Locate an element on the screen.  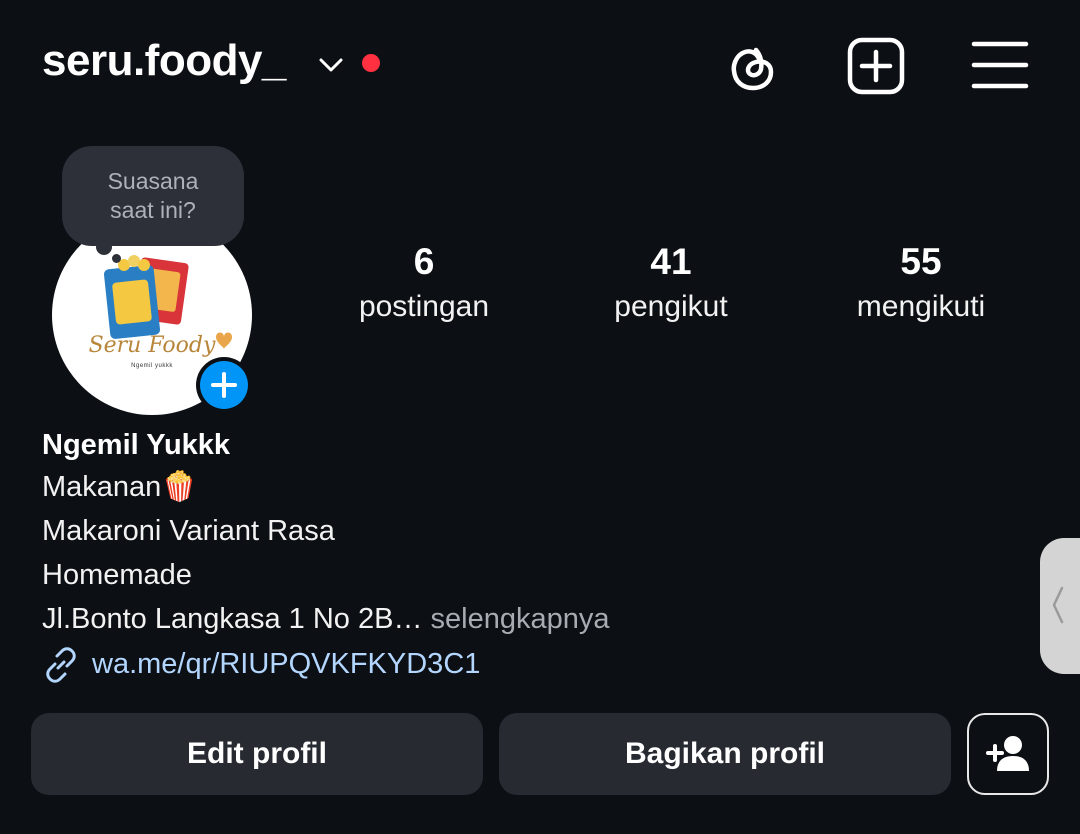
edit-profile-button: Edit profil is located at coordinates (257, 754).